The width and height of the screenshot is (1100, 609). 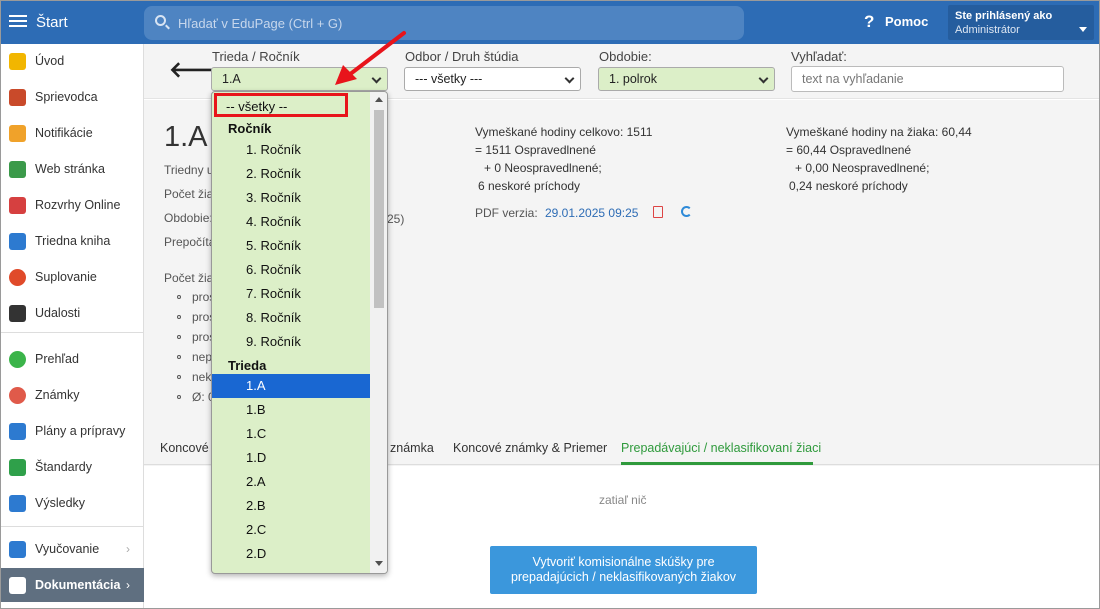 What do you see at coordinates (379, 99) in the screenshot?
I see `scroll-up-icon` at bounding box center [379, 99].